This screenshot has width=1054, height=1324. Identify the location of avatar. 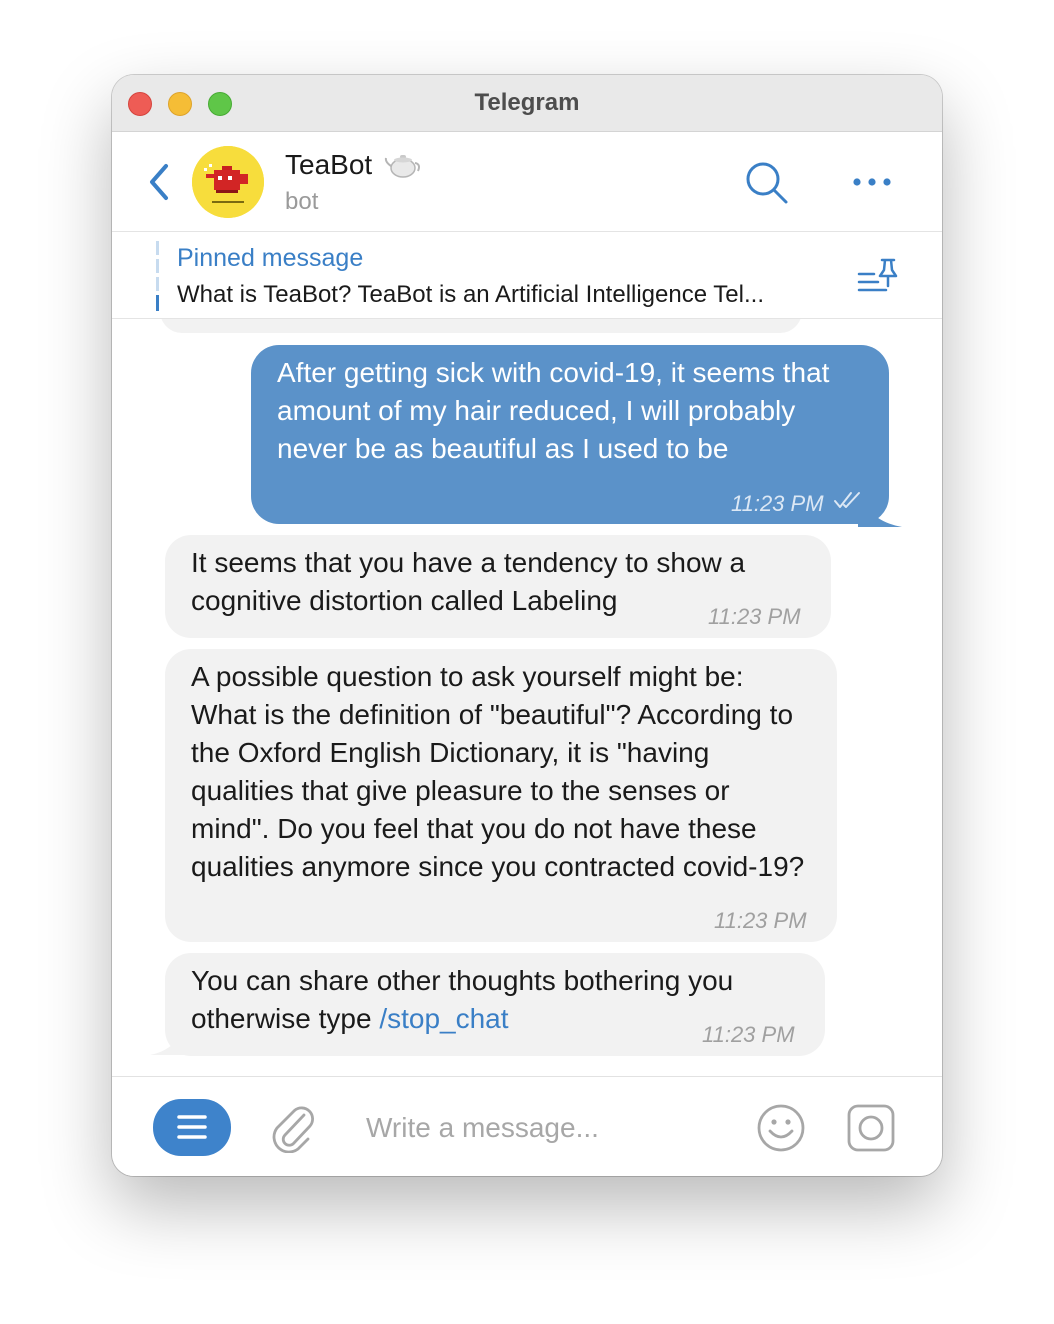
(228, 182).